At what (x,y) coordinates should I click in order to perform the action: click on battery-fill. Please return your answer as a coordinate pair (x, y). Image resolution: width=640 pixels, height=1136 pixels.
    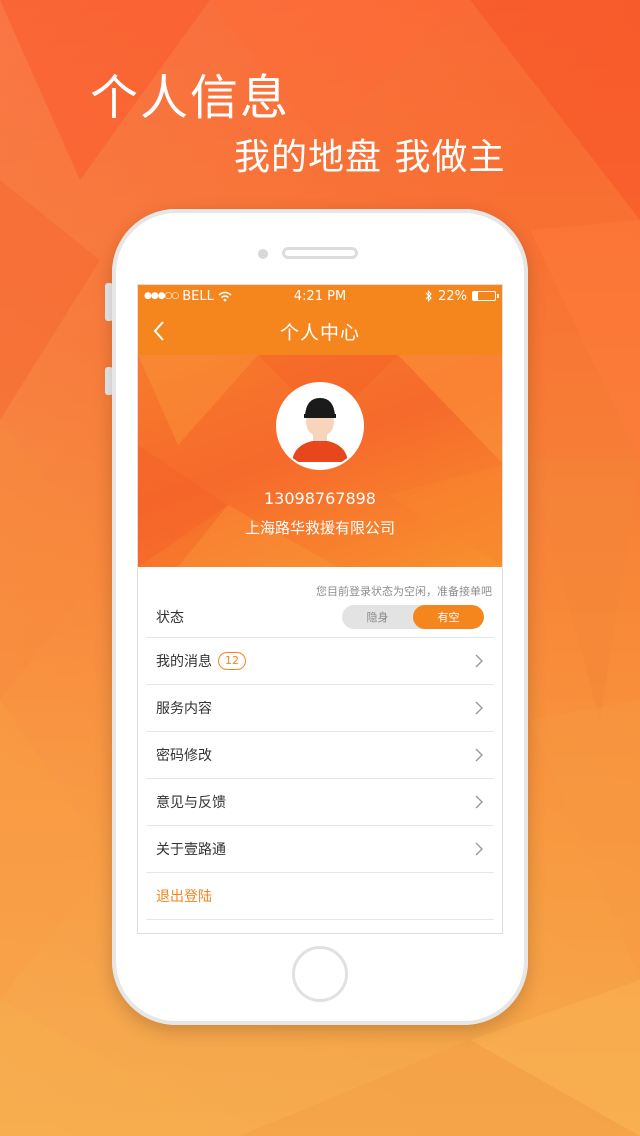
    Looking at the image, I should click on (475, 296).